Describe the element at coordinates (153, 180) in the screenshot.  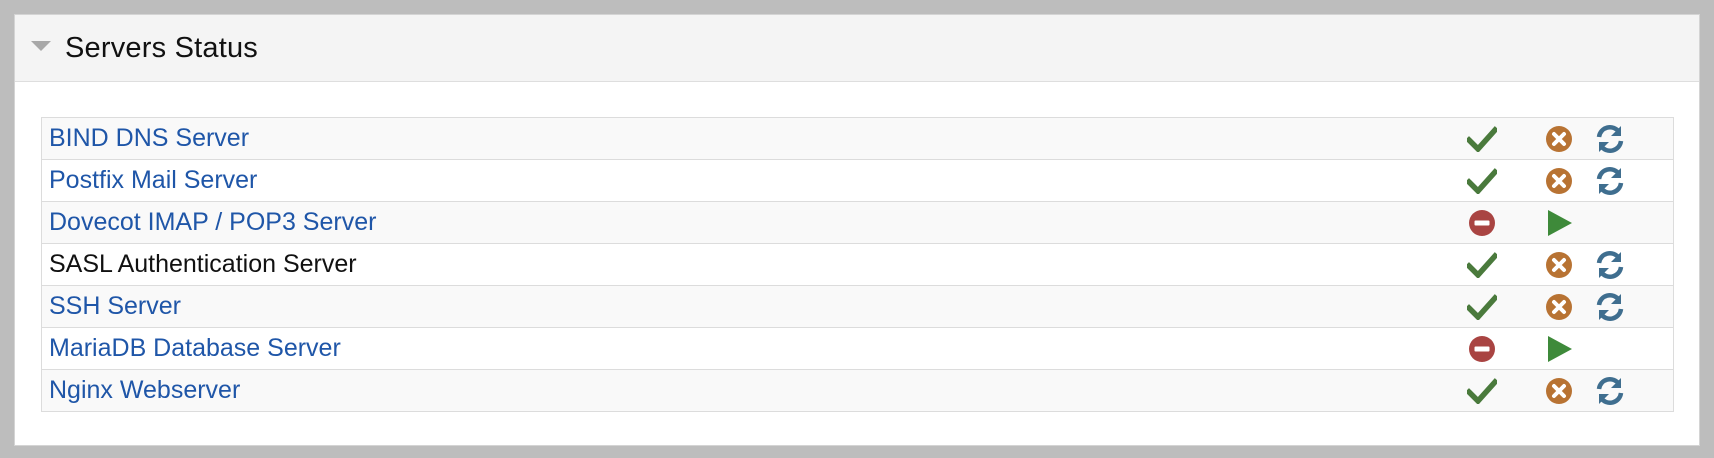
I see `server-name: Postfix Mail Server` at that location.